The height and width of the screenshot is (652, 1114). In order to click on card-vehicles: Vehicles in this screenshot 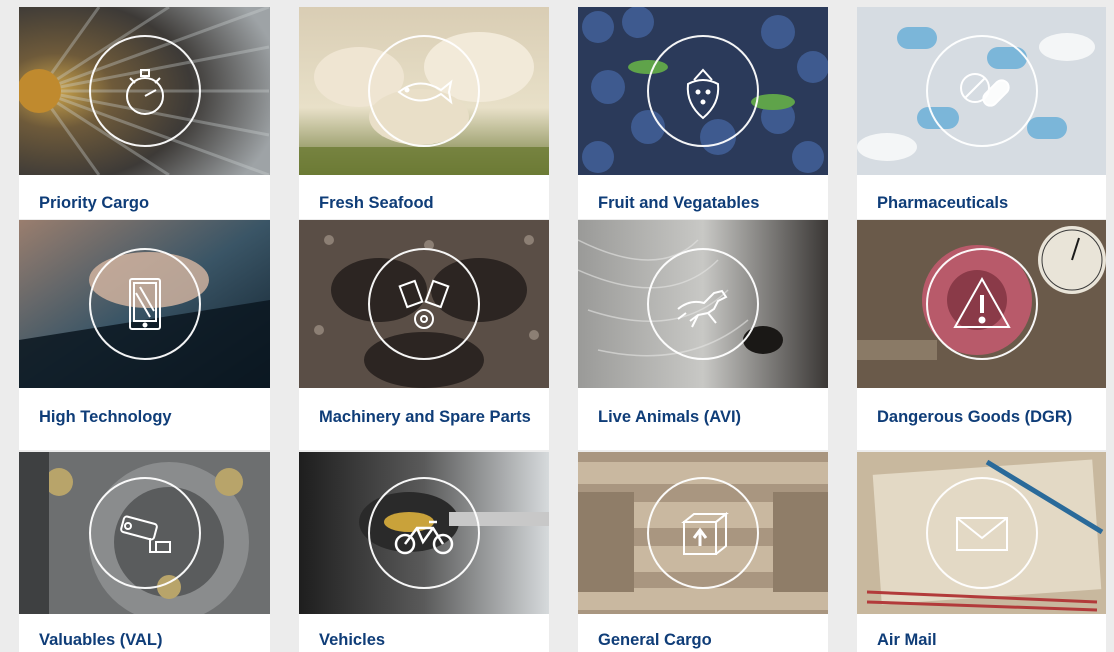, I will do `click(424, 552)`.